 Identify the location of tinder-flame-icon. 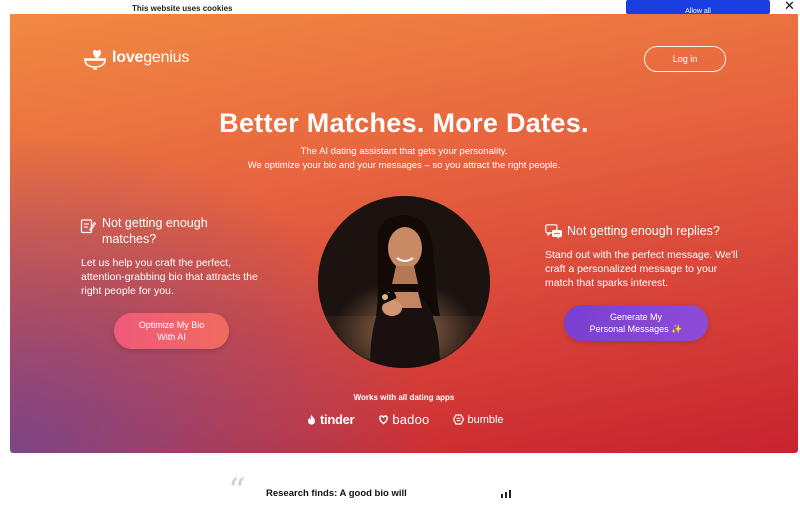
(311, 419).